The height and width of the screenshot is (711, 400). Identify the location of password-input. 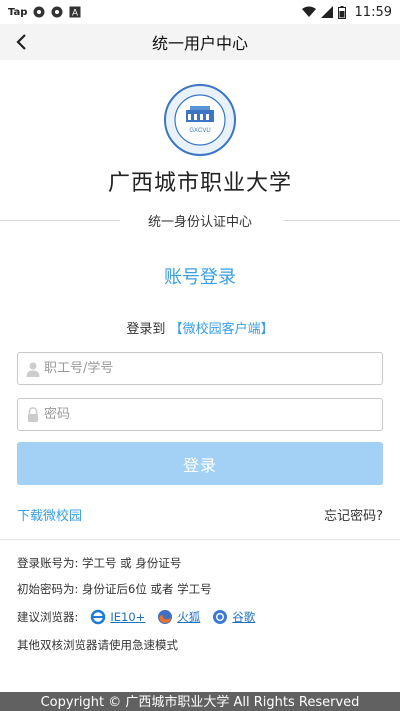
(194, 414).